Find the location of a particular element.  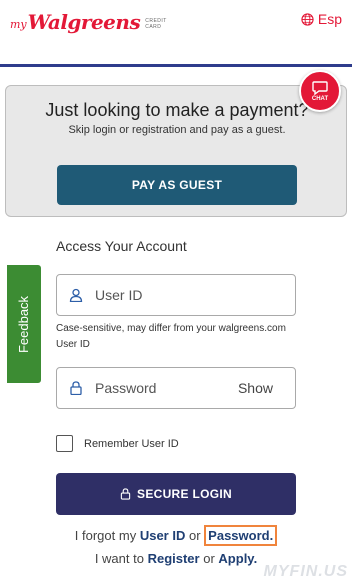

remember-user-id: Remember User ID is located at coordinates (117, 443).